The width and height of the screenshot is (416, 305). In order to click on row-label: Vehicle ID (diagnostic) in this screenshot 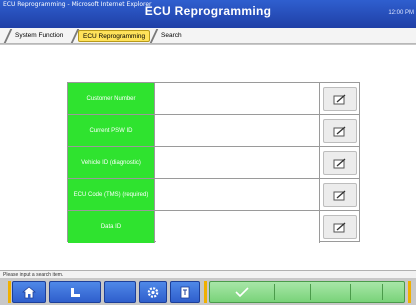, I will do `click(111, 162)`.